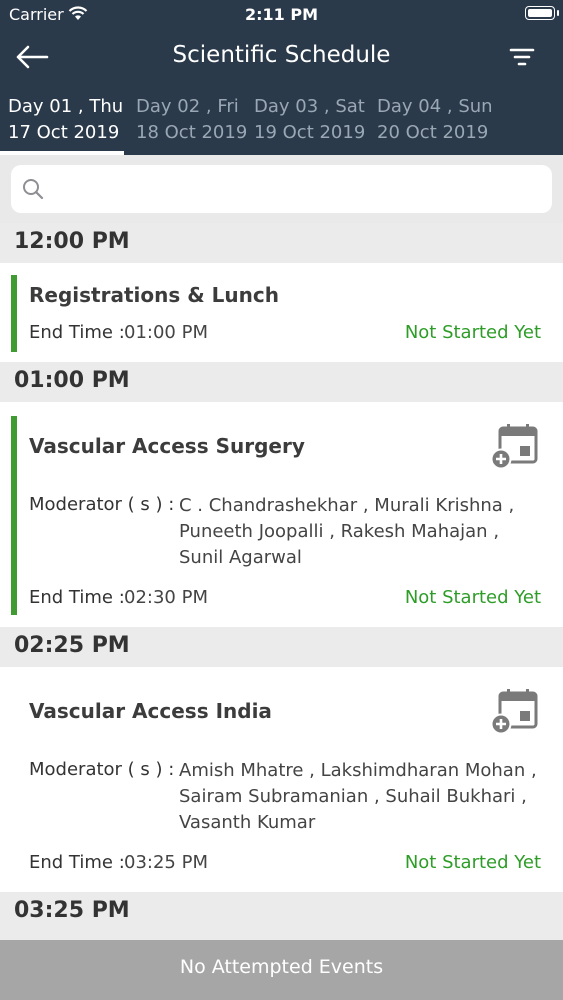 The height and width of the screenshot is (1000, 563). I want to click on moderator-line: Sairam Subramanian , Suhail Bukhari ,, so click(353, 796).